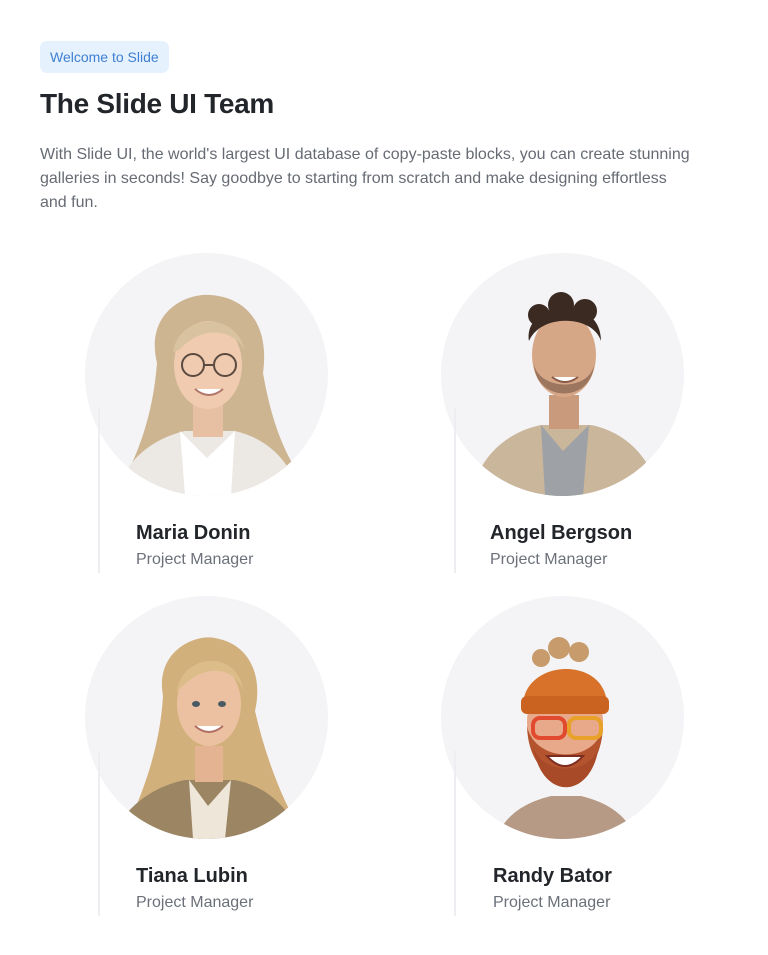  What do you see at coordinates (561, 533) in the screenshot?
I see `member-name: Angel Bergson` at bounding box center [561, 533].